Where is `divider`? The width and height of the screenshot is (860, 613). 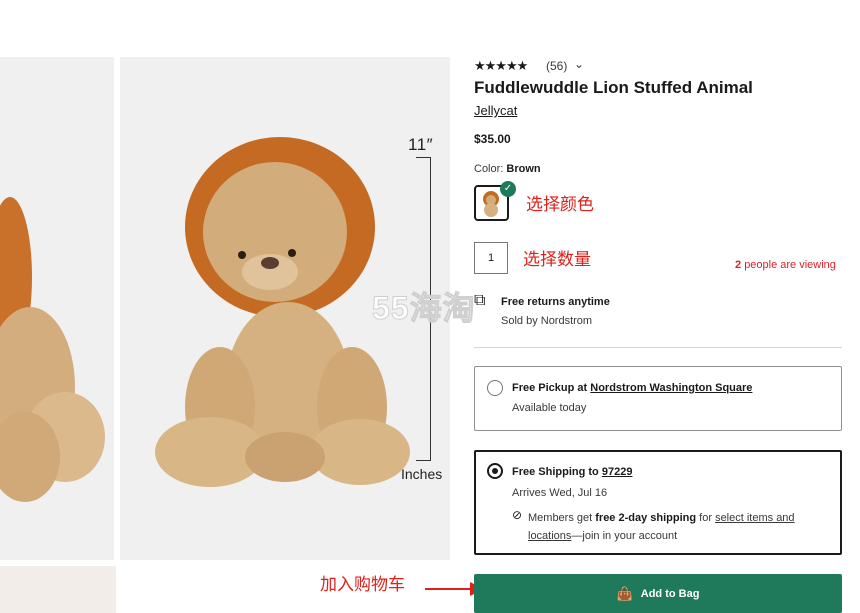
divider is located at coordinates (658, 347).